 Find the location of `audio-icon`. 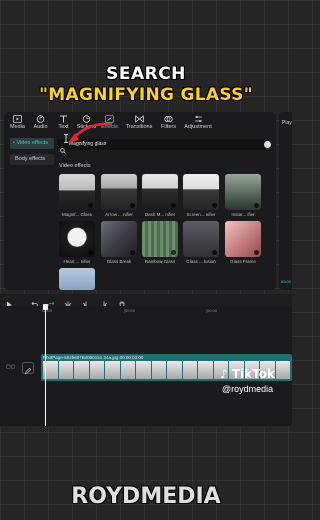

audio-icon is located at coordinates (40, 119).